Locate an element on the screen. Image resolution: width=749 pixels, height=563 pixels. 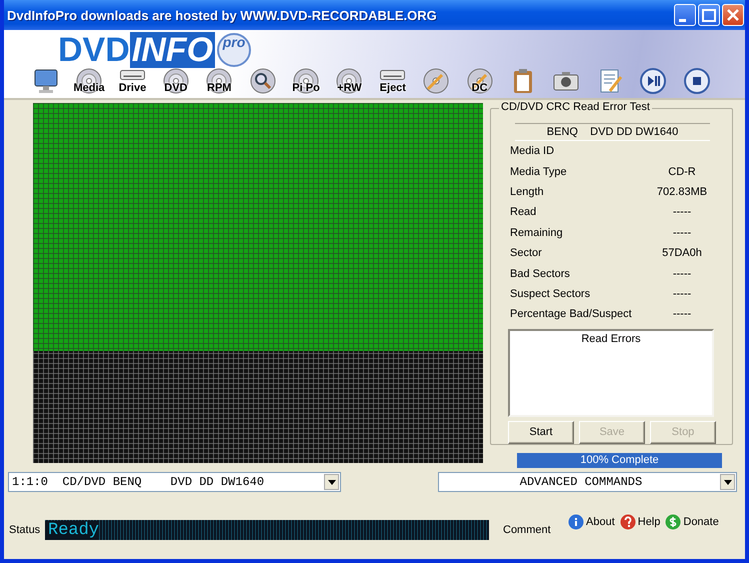
comment-label: Comment is located at coordinates (527, 530).